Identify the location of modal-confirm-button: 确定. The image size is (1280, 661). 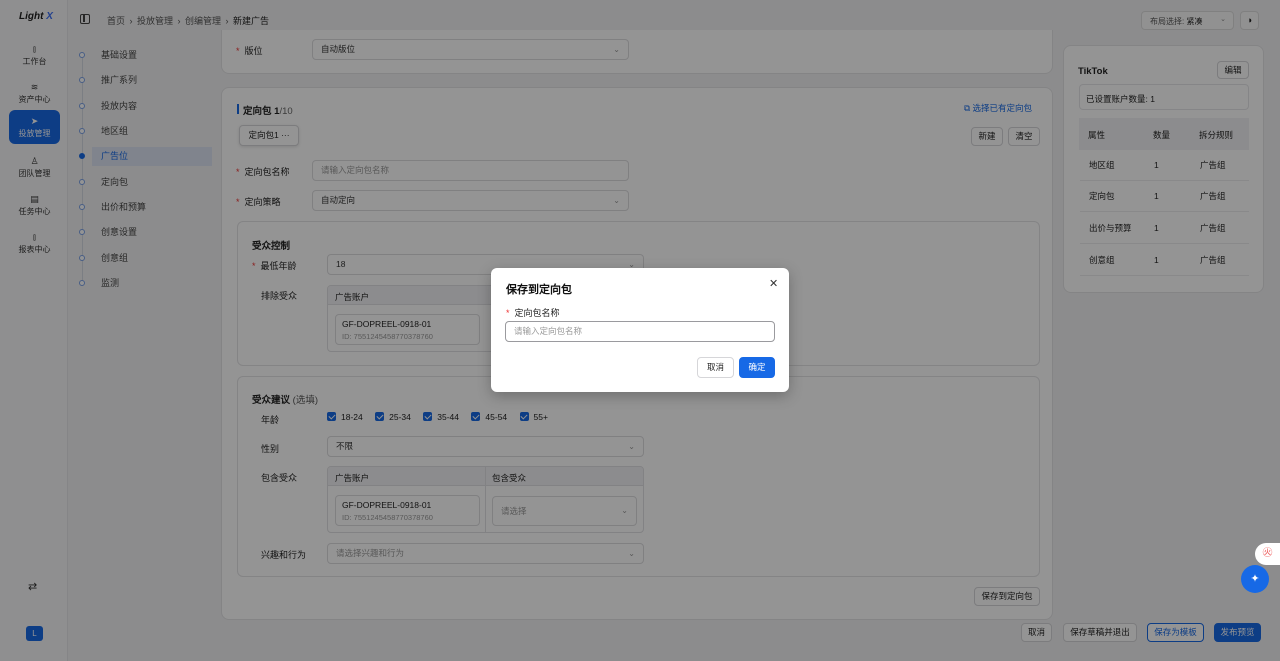
(757, 367).